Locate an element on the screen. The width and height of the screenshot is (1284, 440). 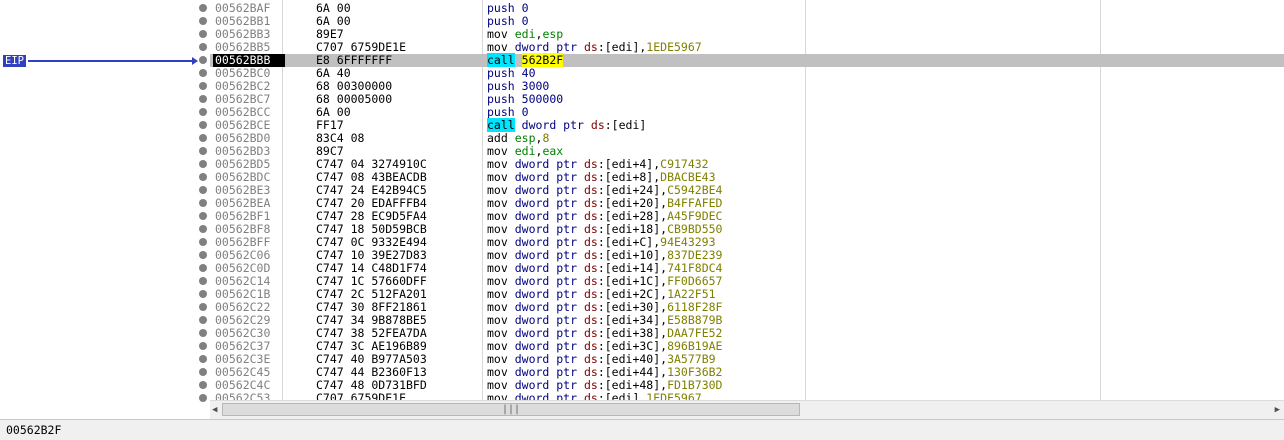
instruction-operand: 3A577B9 is located at coordinates (691, 359).